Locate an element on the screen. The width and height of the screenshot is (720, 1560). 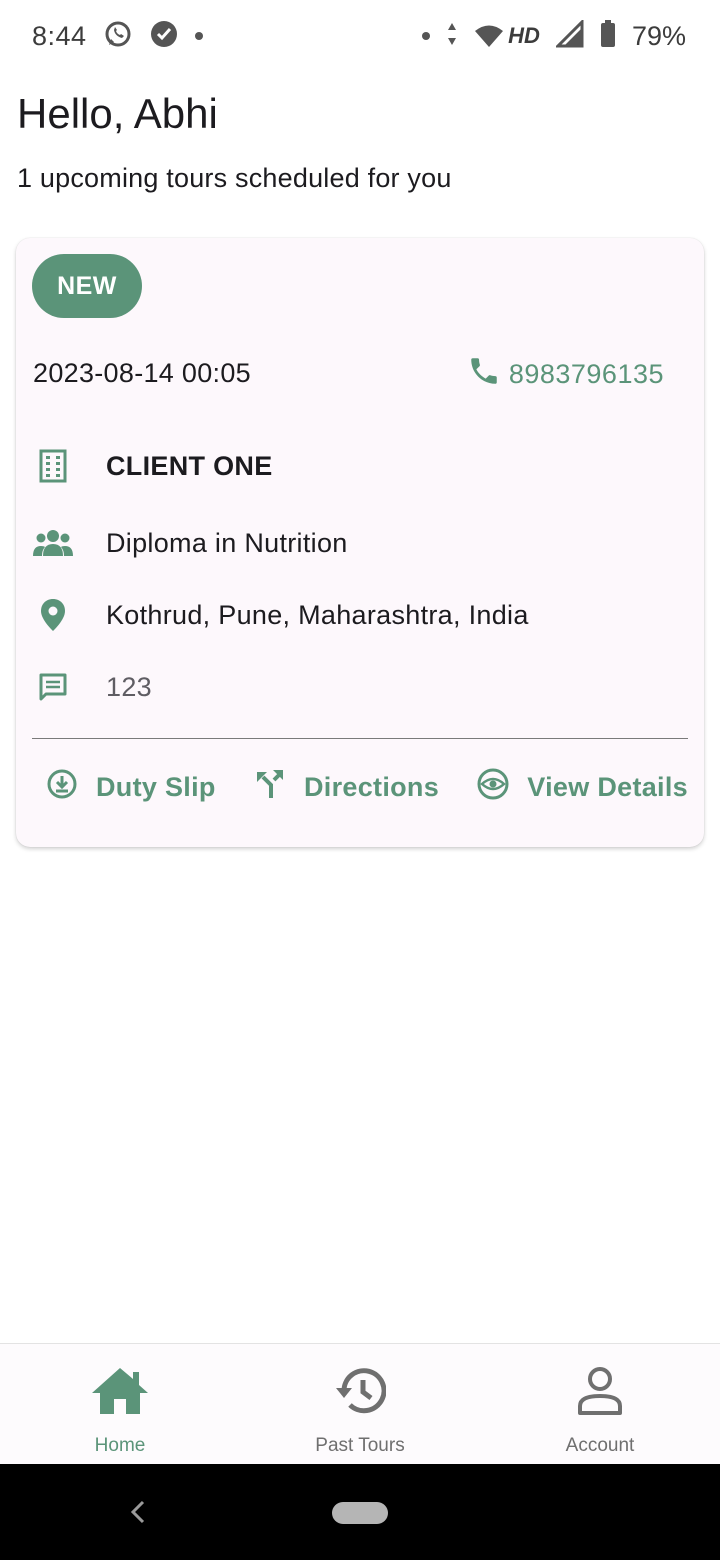
card-divider is located at coordinates (360, 738).